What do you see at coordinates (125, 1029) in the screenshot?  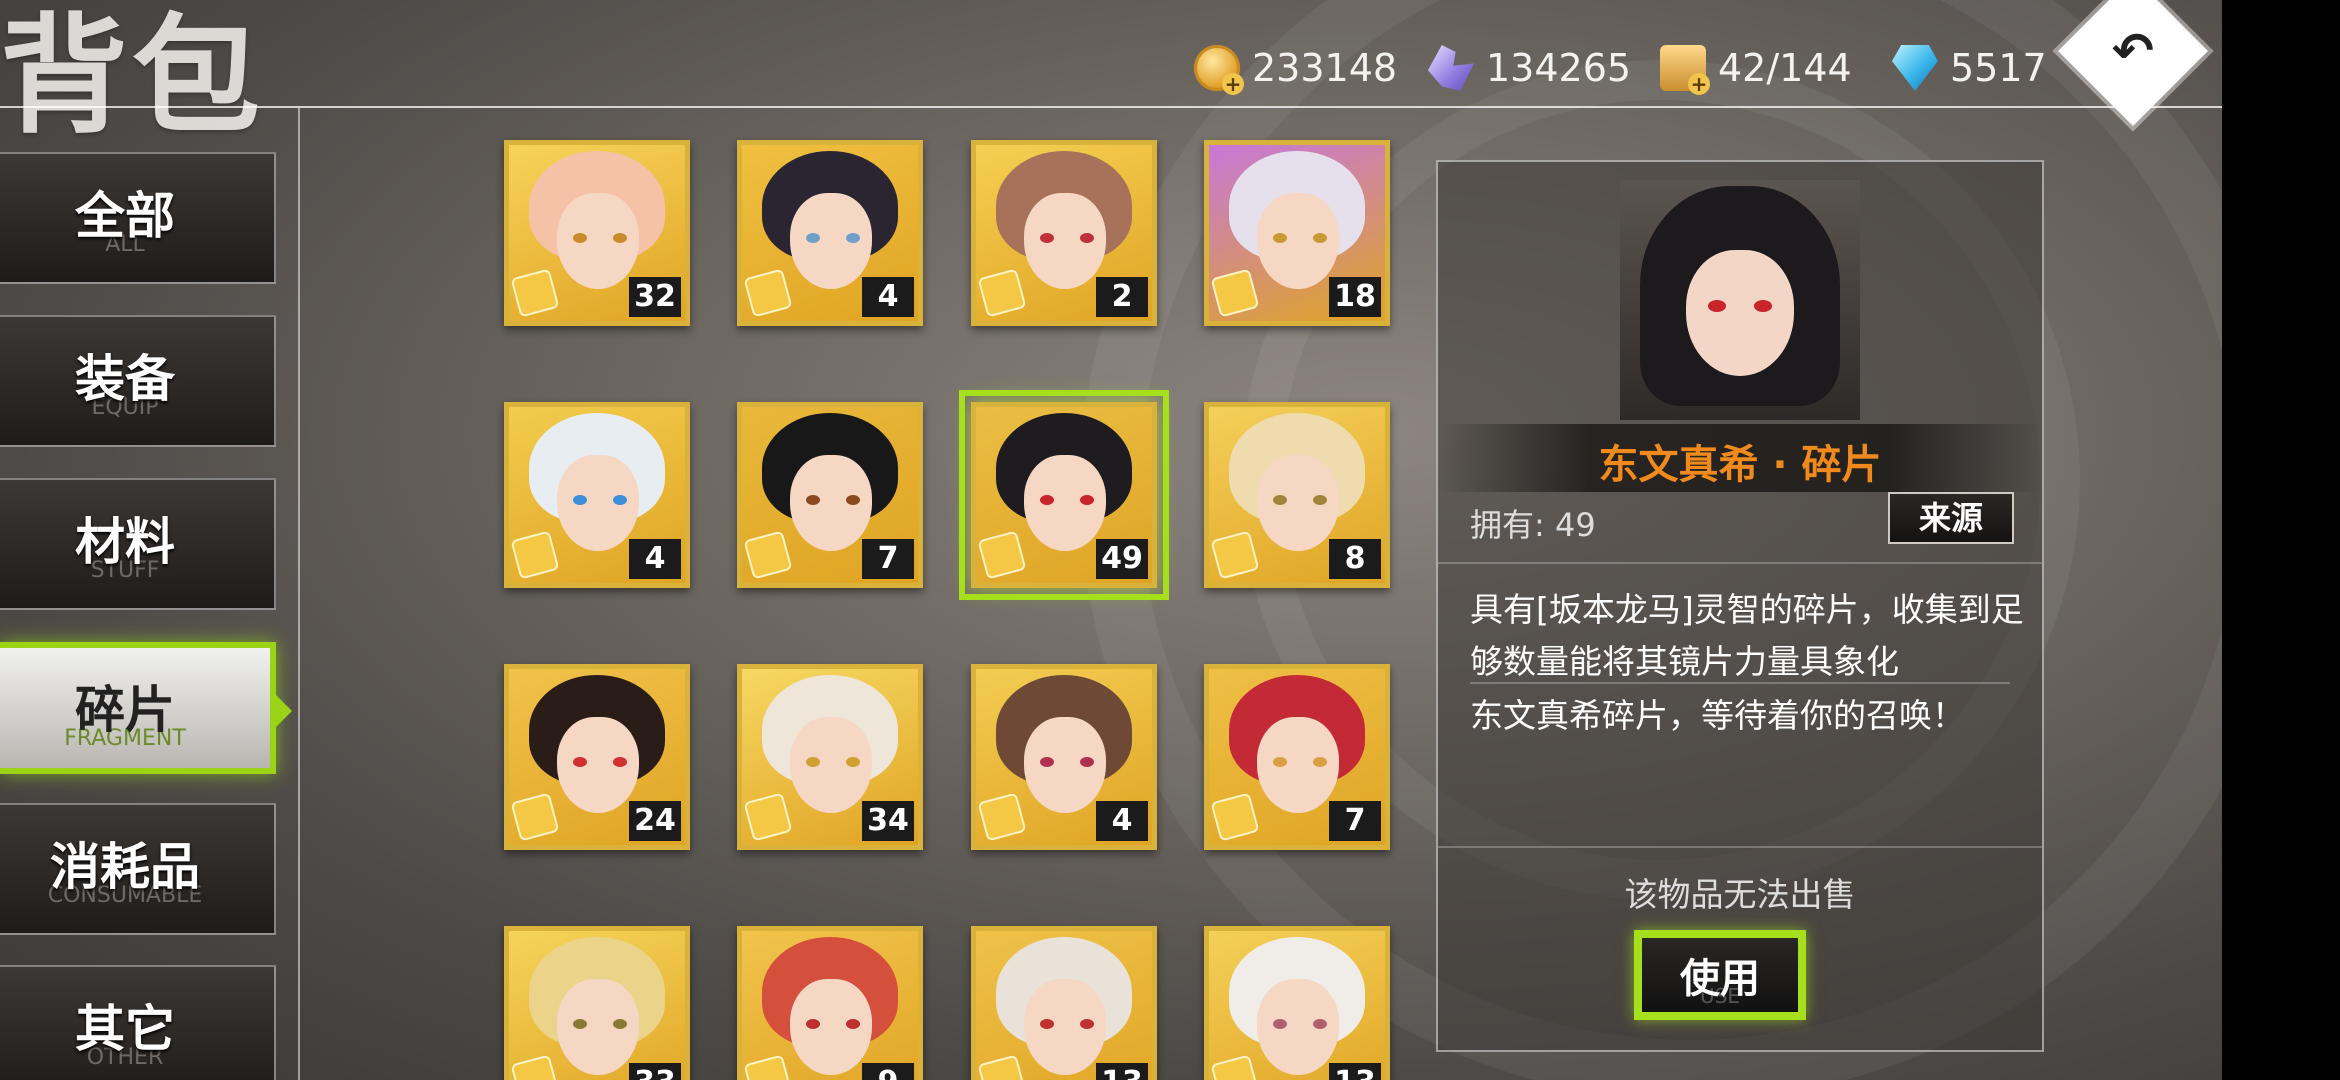 I see `tab-label: 其它` at bounding box center [125, 1029].